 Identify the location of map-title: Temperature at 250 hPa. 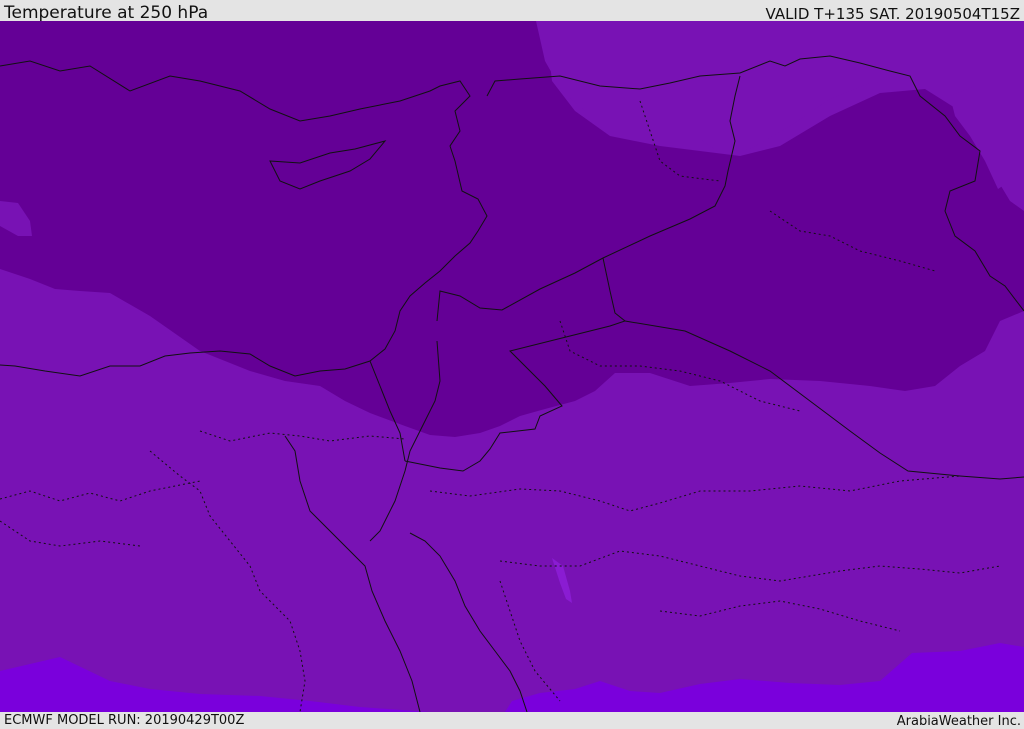
(106, 13).